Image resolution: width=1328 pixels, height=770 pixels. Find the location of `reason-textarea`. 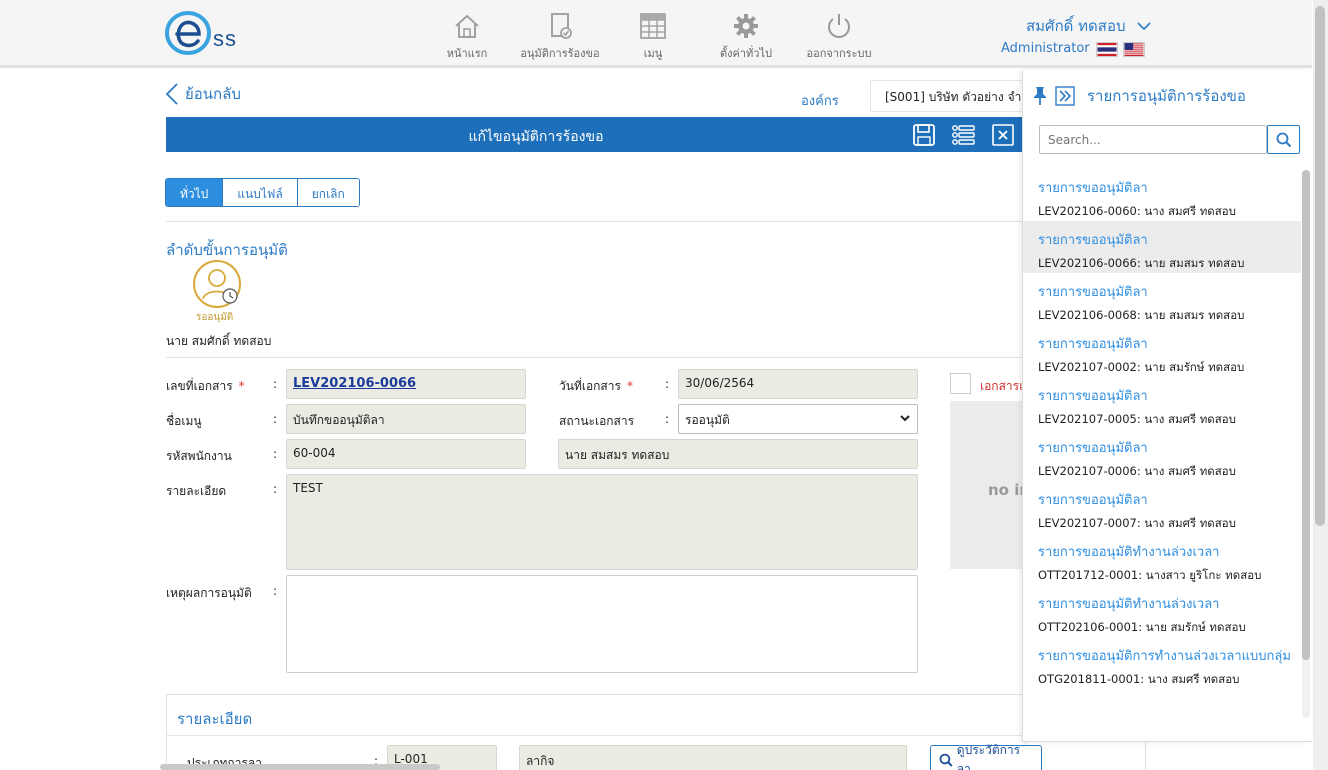

reason-textarea is located at coordinates (602, 624).